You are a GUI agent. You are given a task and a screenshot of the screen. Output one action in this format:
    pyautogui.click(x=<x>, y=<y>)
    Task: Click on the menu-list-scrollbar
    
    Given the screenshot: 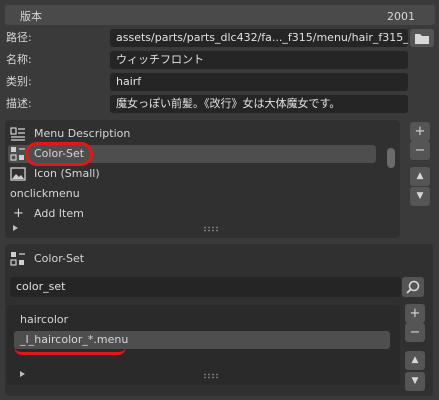 What is the action you would take?
    pyautogui.click(x=391, y=158)
    